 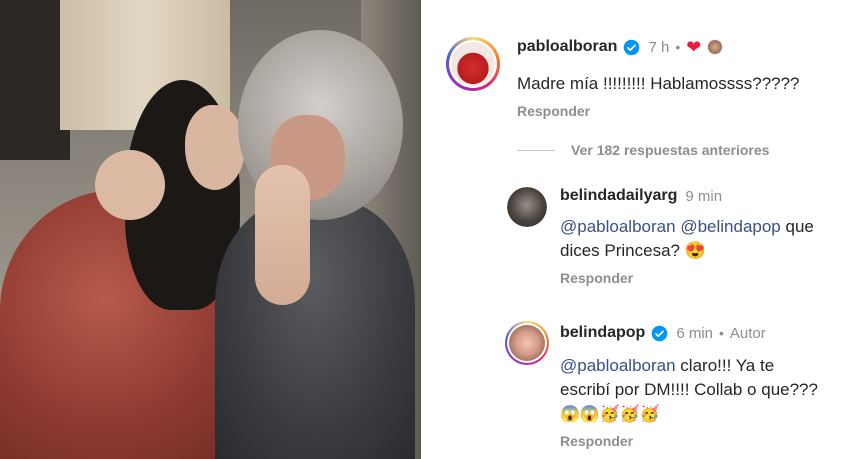 What do you see at coordinates (633, 250) in the screenshot?
I see `reply-text-line2: dices Princesa? 😍` at bounding box center [633, 250].